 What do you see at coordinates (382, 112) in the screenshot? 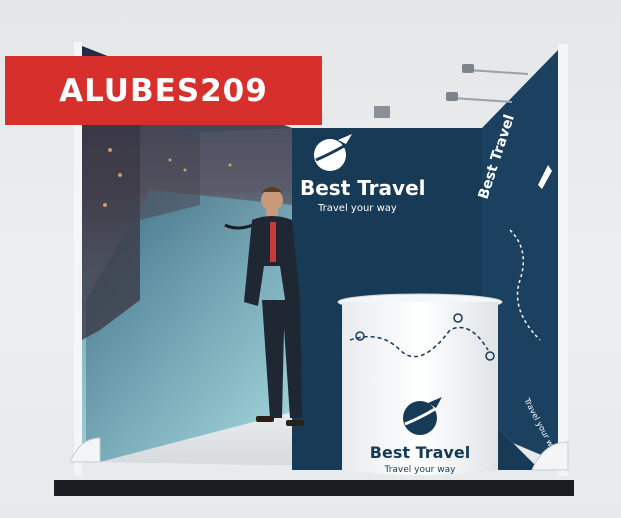
I see `top-light-fixture` at bounding box center [382, 112].